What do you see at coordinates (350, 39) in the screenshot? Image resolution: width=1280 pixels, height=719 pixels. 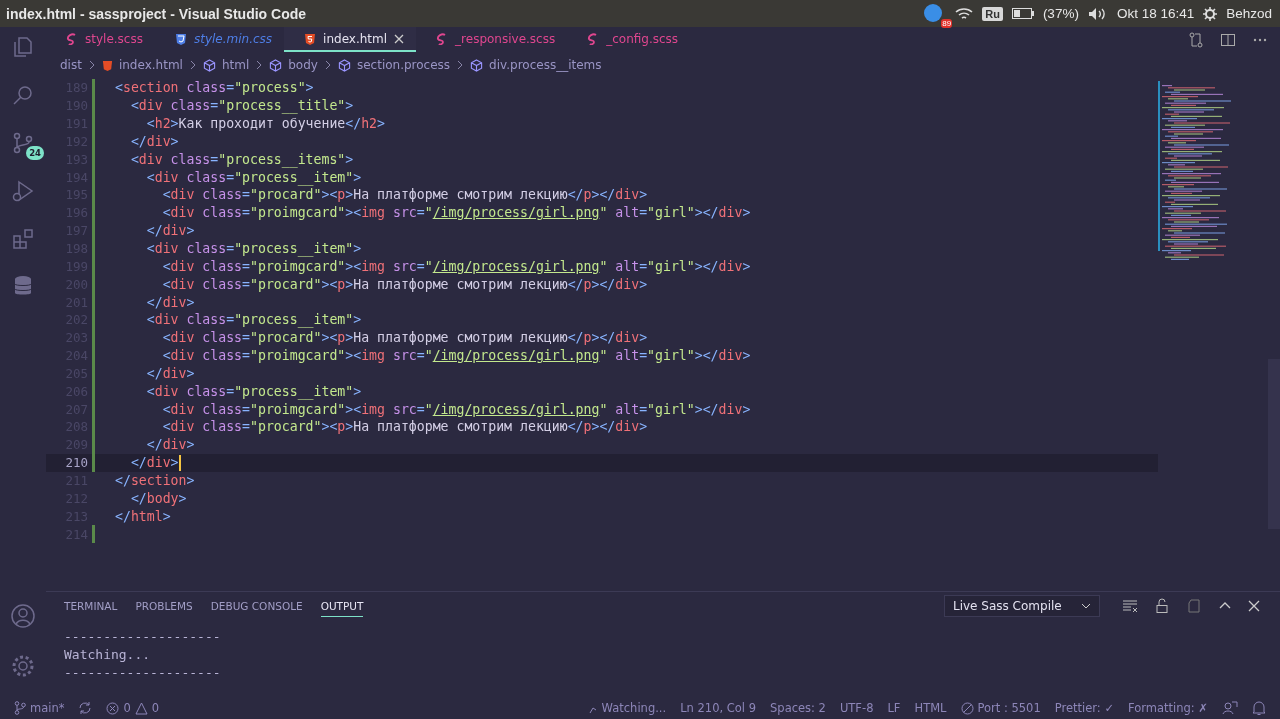 I see `editor-tab: index.html` at bounding box center [350, 39].